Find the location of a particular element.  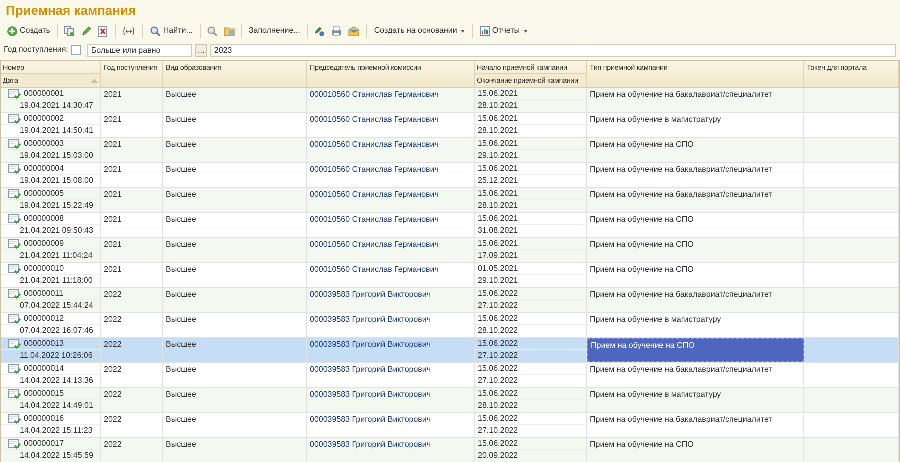

search-icon is located at coordinates (212, 31).